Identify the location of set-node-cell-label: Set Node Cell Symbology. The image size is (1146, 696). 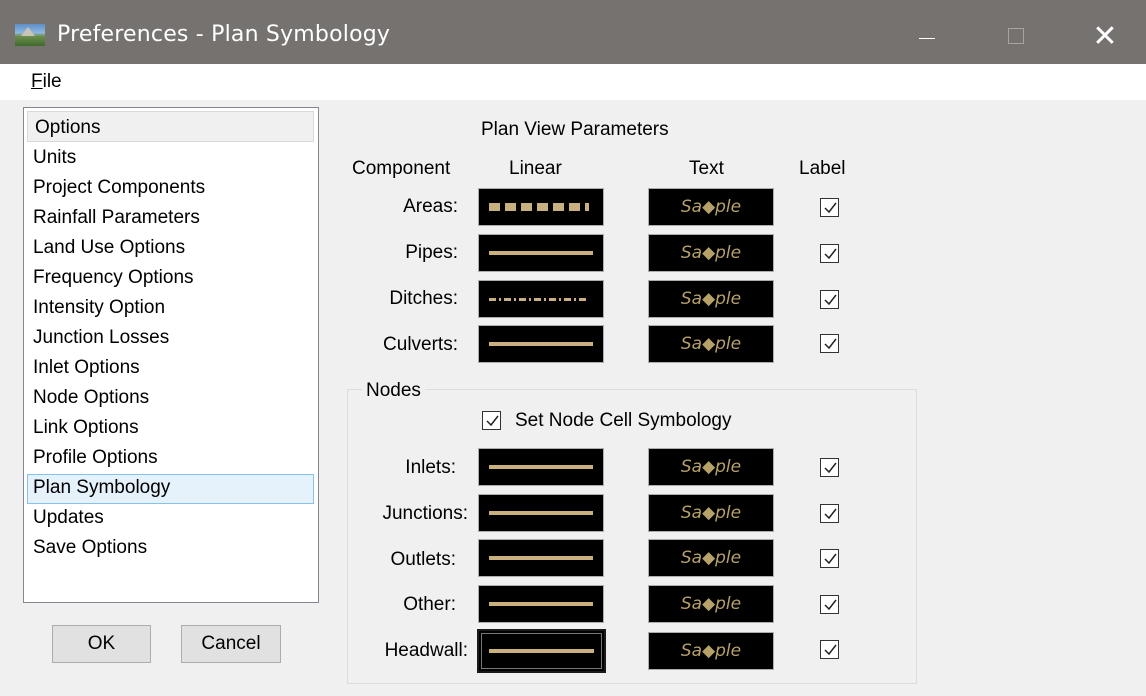
(623, 421).